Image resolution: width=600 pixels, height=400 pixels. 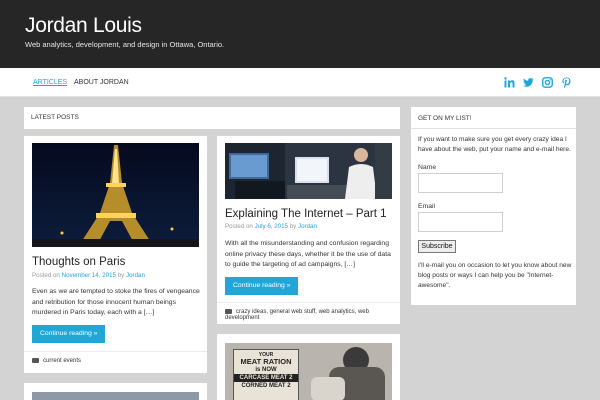 What do you see at coordinates (78, 262) in the screenshot?
I see `post-title: Thoughts on Paris` at bounding box center [78, 262].